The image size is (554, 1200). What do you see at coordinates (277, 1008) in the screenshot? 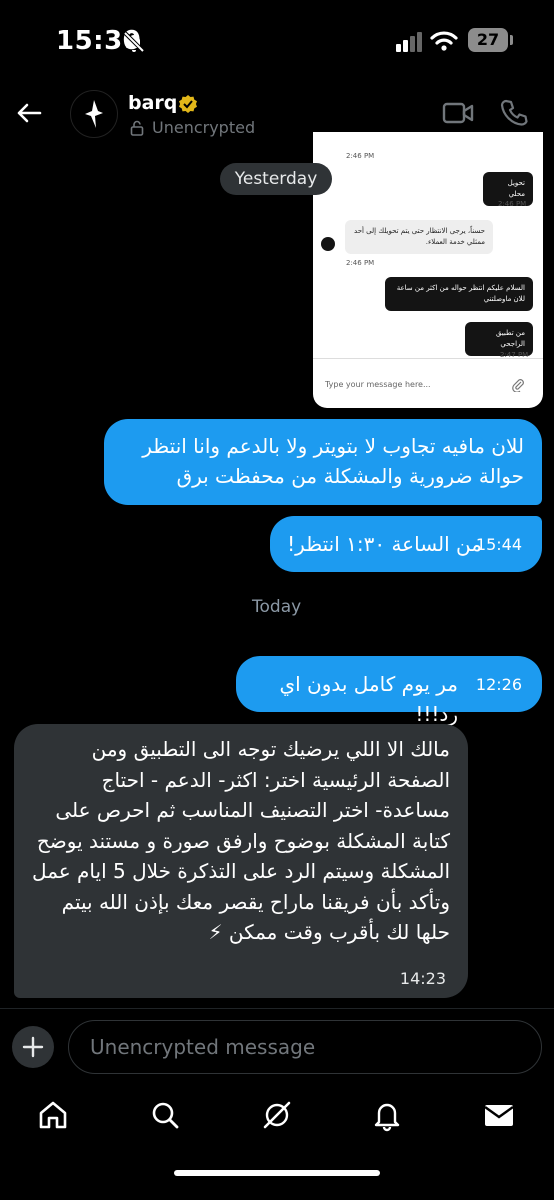
I see `composer-divider` at bounding box center [277, 1008].